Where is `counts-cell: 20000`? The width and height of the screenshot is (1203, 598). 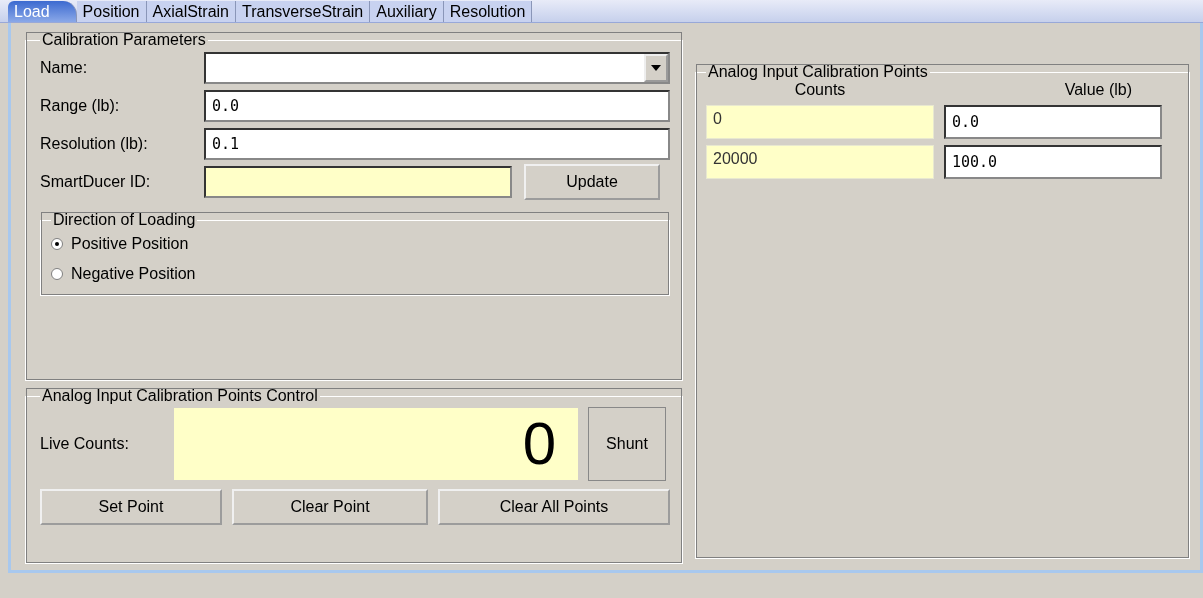
counts-cell: 20000 is located at coordinates (820, 162).